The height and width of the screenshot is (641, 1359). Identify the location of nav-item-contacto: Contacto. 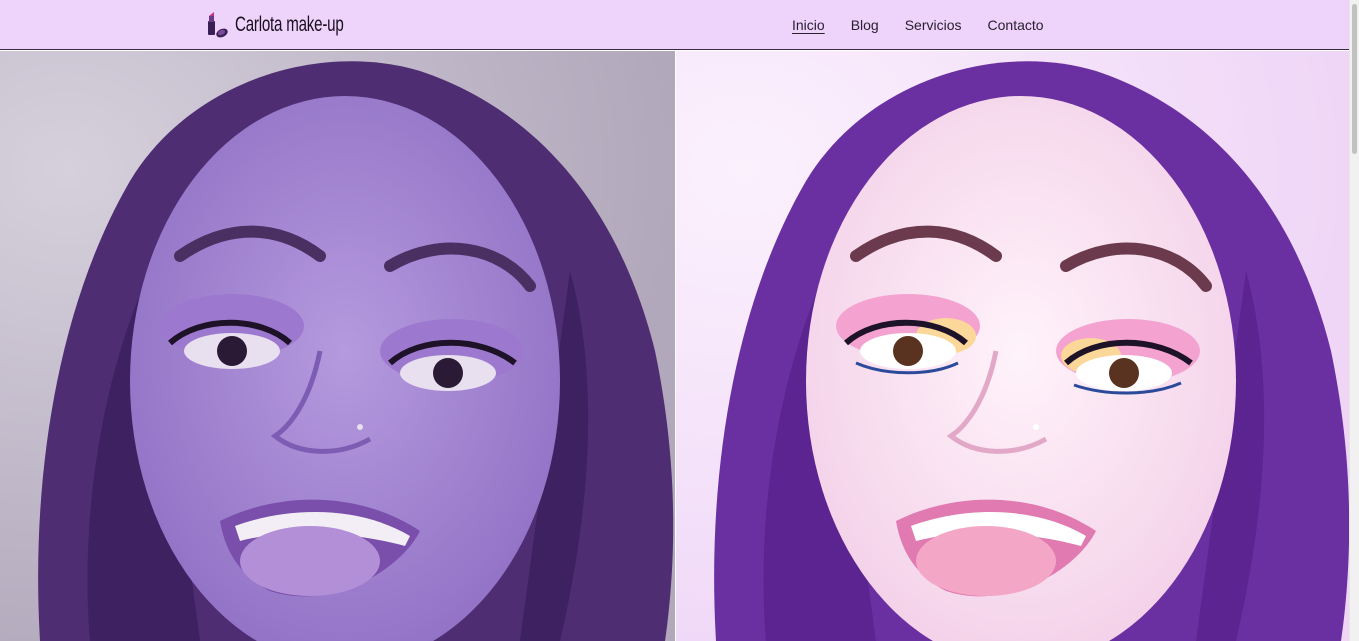
(1016, 25).